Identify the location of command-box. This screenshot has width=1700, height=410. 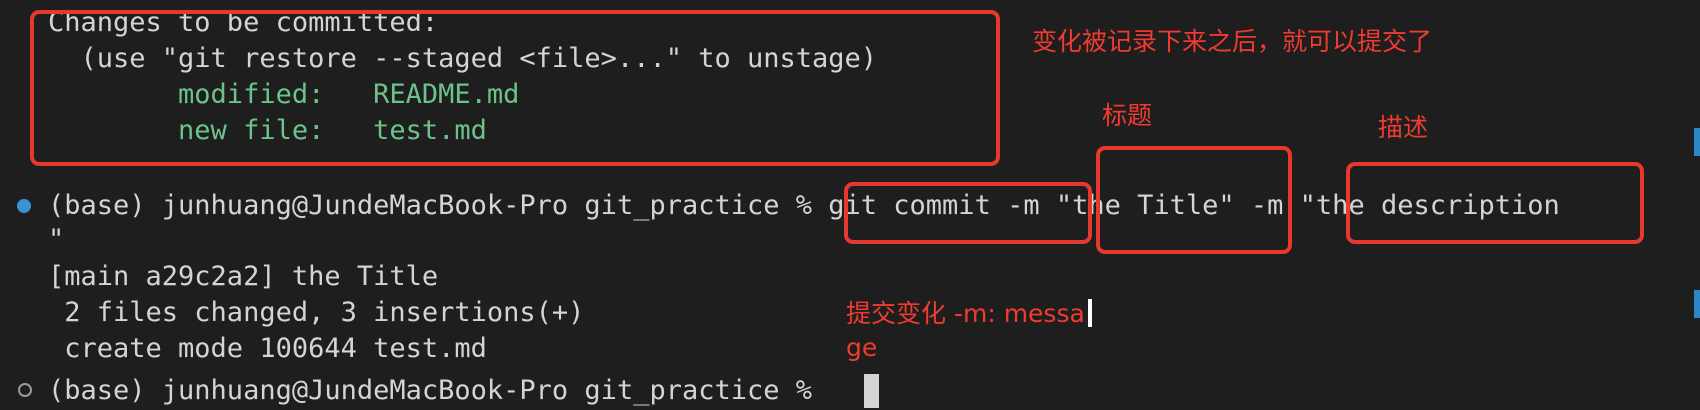
(968, 213).